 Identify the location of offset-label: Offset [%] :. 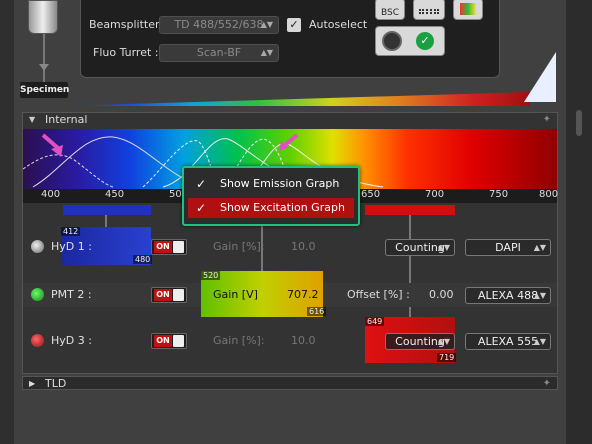
(378, 294).